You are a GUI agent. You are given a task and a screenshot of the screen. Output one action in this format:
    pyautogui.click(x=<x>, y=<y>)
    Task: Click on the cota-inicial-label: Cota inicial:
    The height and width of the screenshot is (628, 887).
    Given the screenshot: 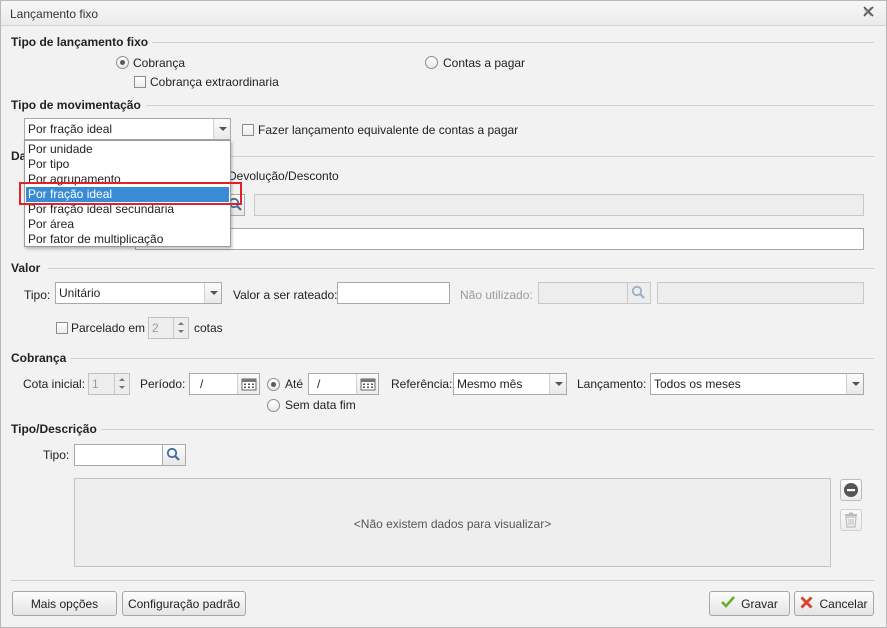 What is the action you would take?
    pyautogui.click(x=54, y=384)
    